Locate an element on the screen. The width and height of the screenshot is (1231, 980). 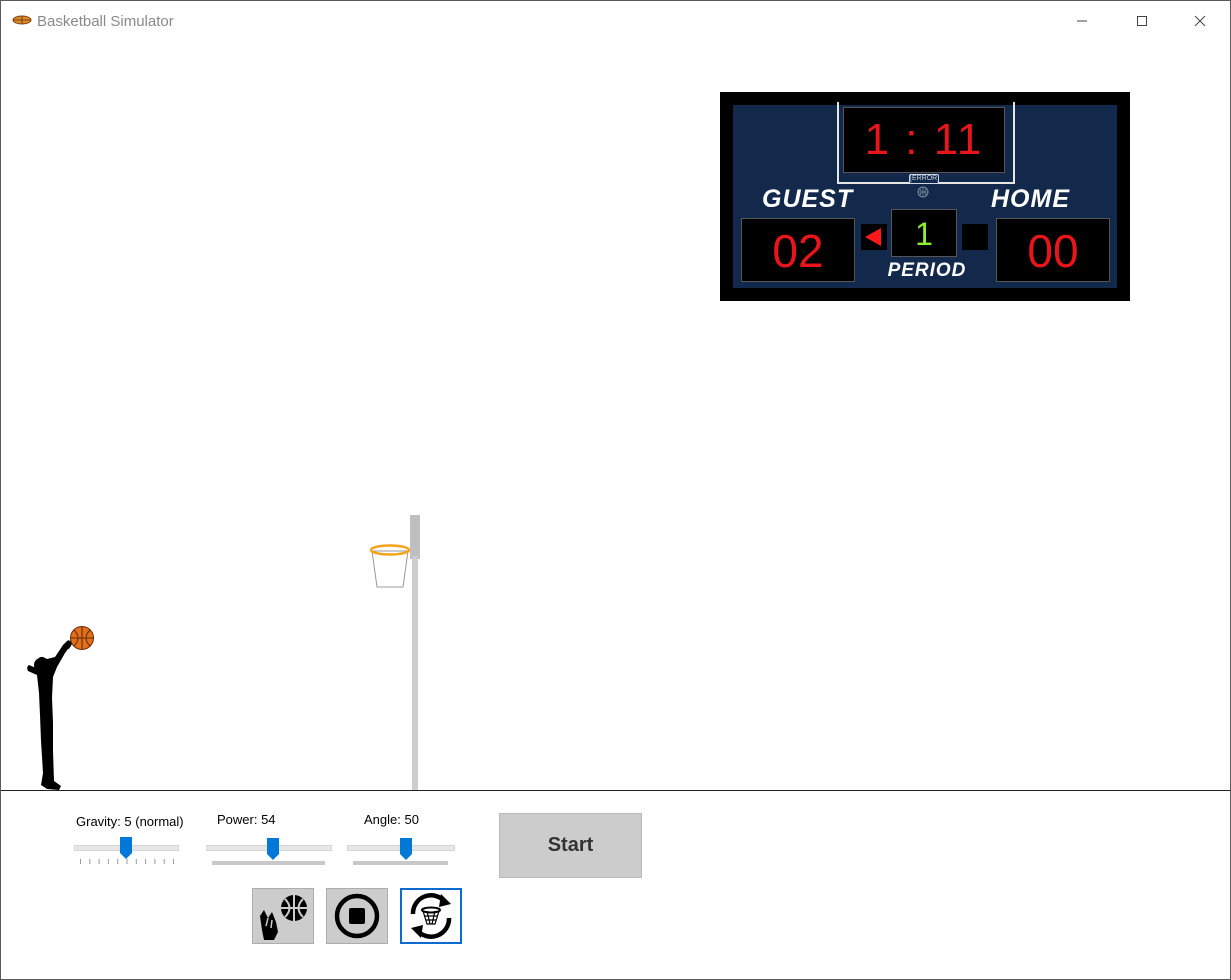
hand-basketball-icon is located at coordinates (283, 917).